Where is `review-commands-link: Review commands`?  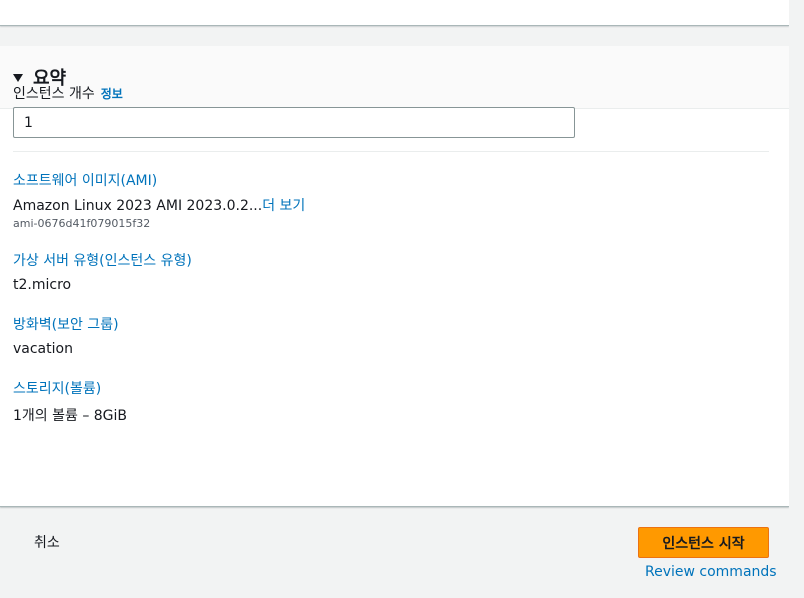
review-commands-link: Review commands is located at coordinates (711, 572).